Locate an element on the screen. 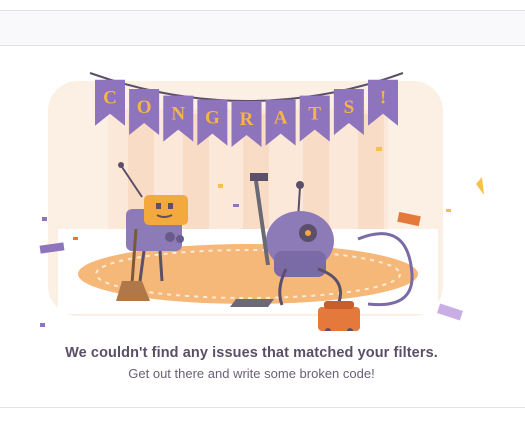 The image size is (525, 438). banner-letter: N is located at coordinates (178, 114).